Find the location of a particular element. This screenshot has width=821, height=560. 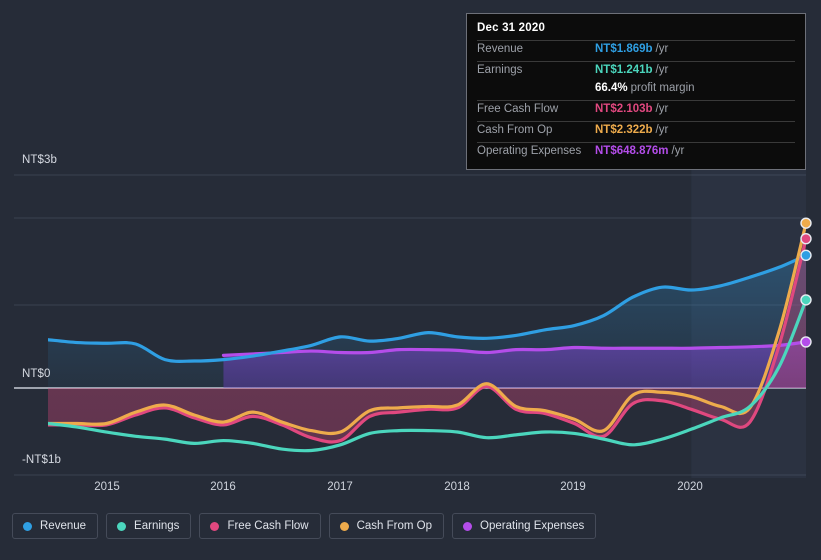

tooltip-date: Dec 31 2020 is located at coordinates (511, 28).